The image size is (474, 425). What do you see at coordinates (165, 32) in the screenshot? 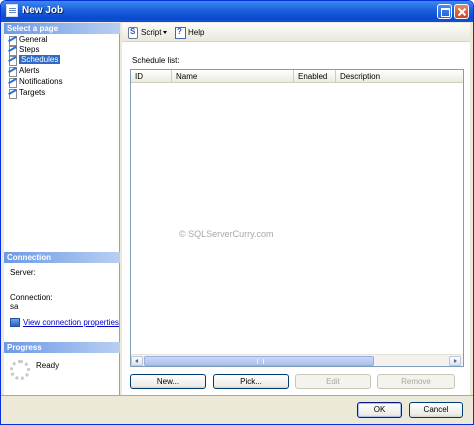
I see `script-dropdown-arrow-icon` at bounding box center [165, 32].